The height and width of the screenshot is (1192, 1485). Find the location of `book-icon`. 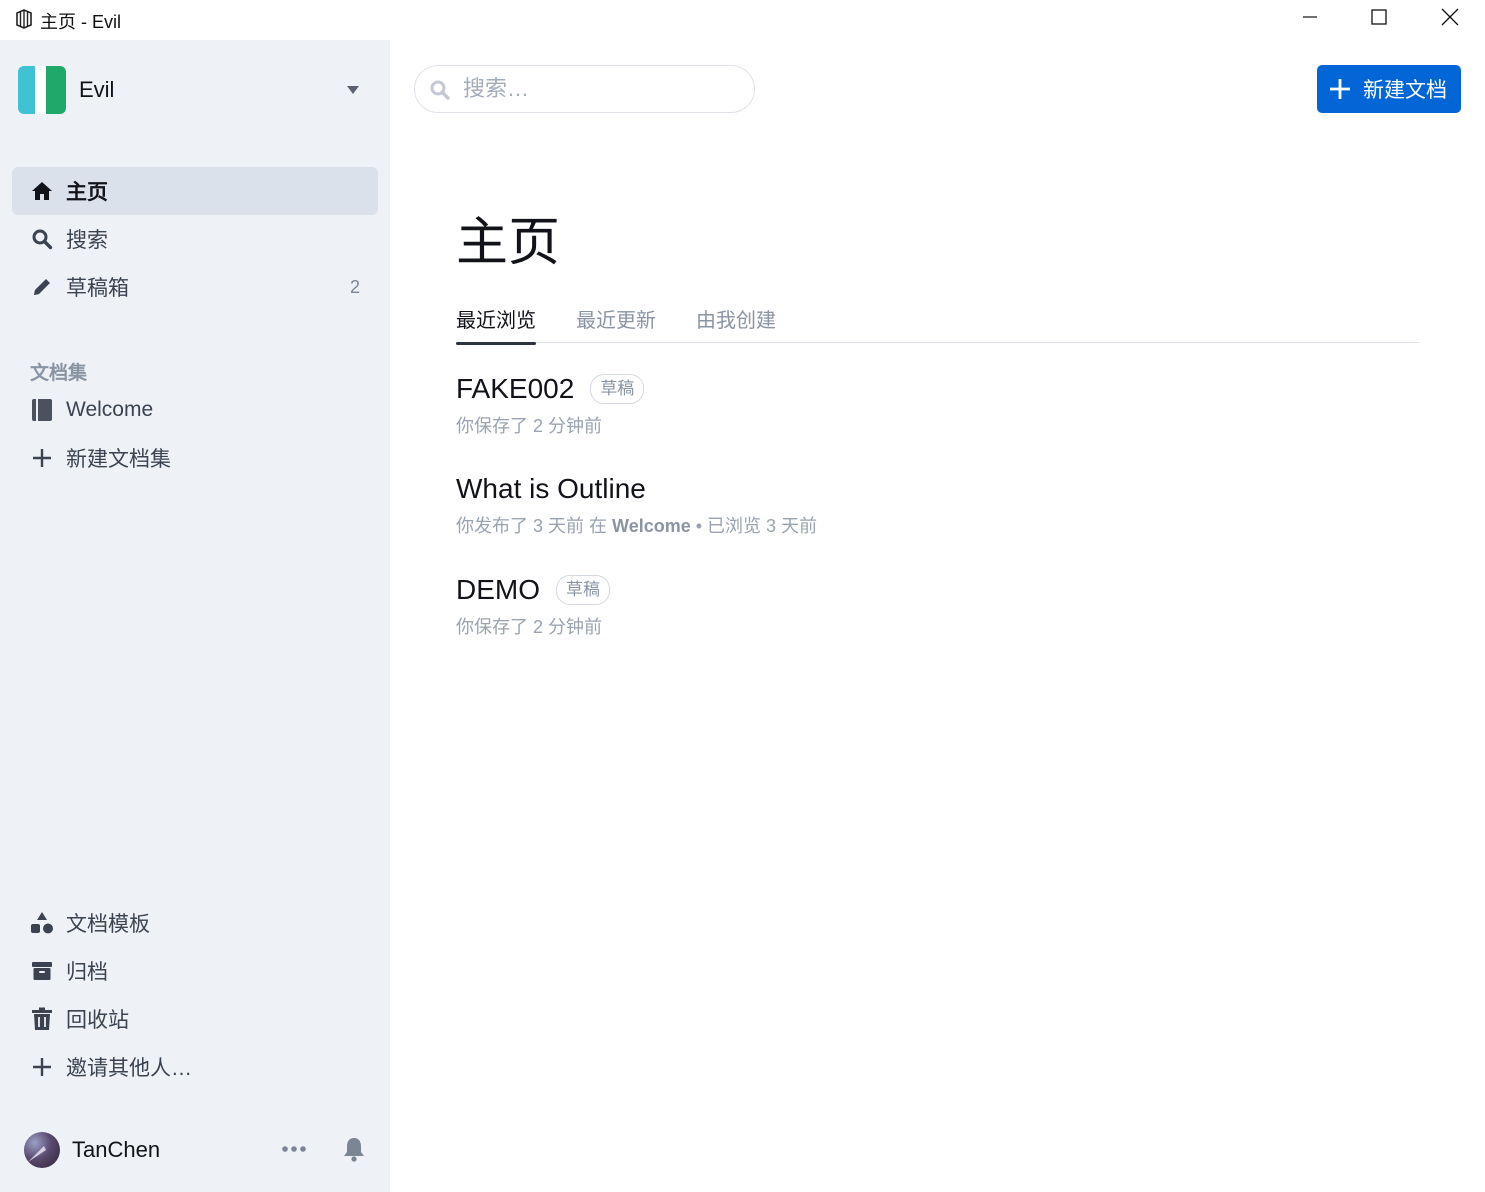

book-icon is located at coordinates (42, 410).